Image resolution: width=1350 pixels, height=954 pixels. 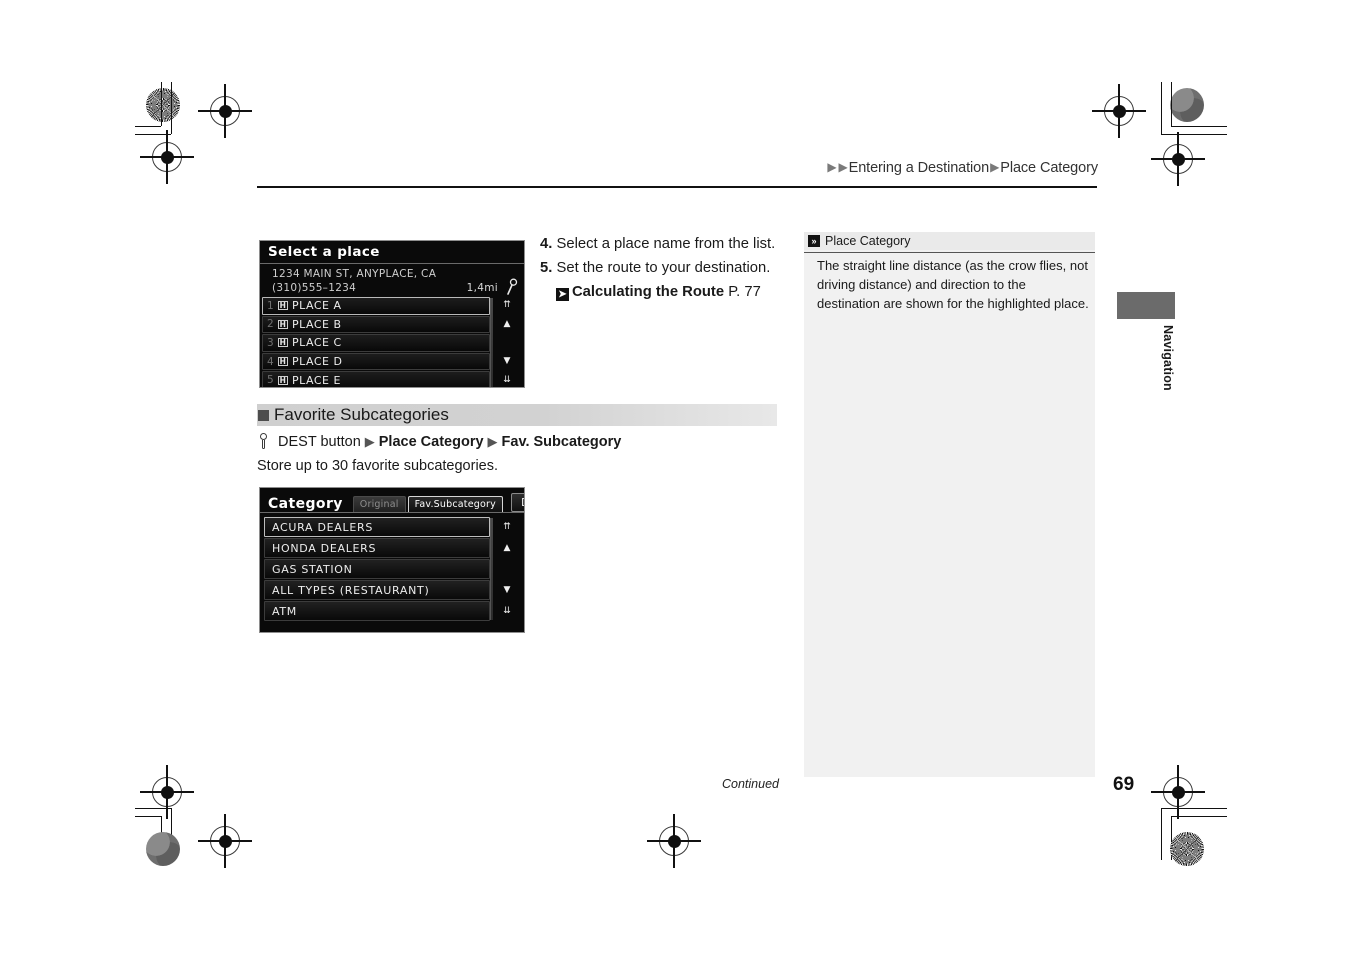 What do you see at coordinates (376, 324) in the screenshot?
I see `place-list-item: 2 PLACE B` at bounding box center [376, 324].